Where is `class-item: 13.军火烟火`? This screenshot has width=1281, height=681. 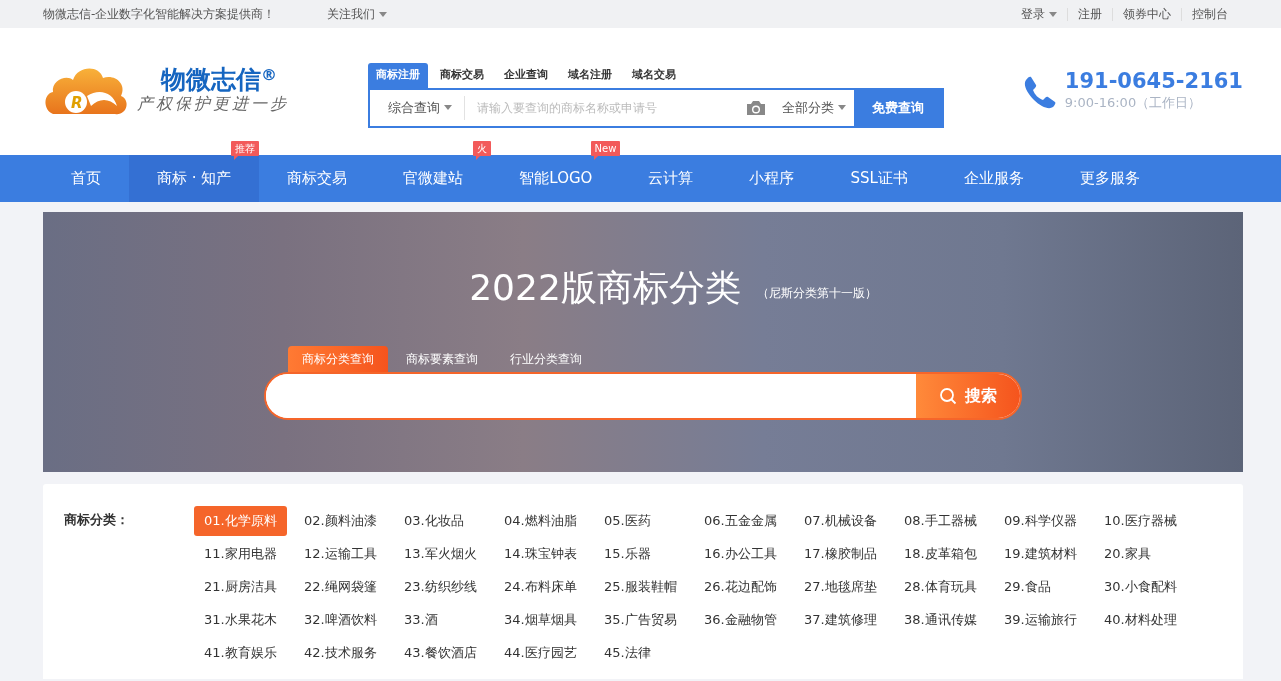
class-item: 13.军火烟火 is located at coordinates (440, 554).